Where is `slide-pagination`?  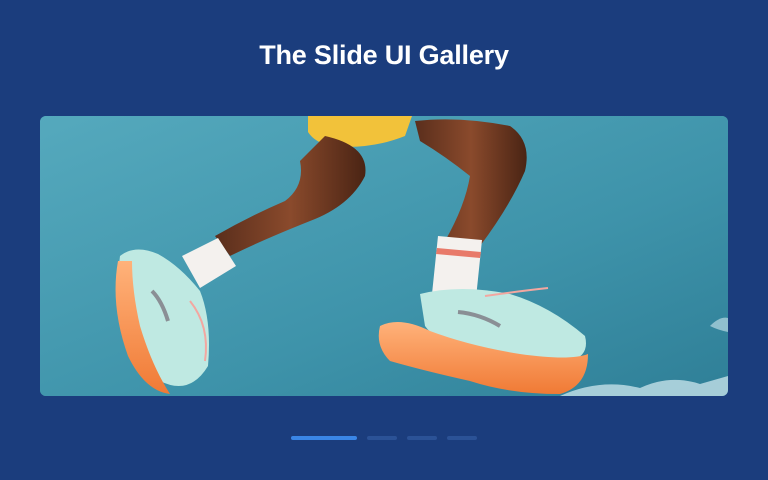 slide-pagination is located at coordinates (384, 438).